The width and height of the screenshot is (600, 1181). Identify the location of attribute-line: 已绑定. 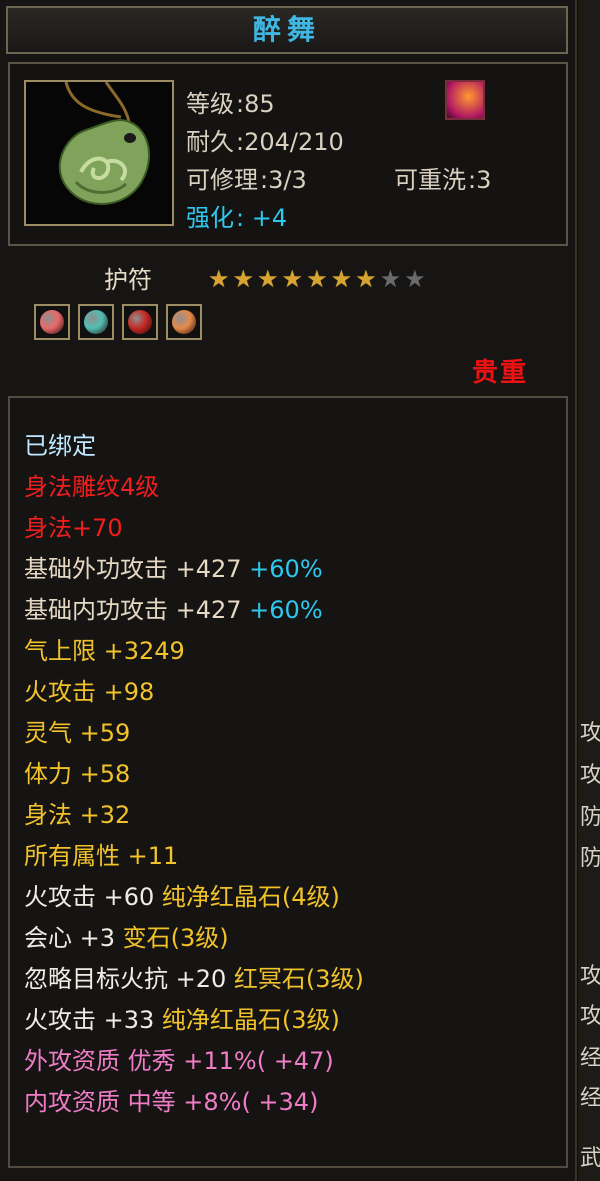
(60, 443).